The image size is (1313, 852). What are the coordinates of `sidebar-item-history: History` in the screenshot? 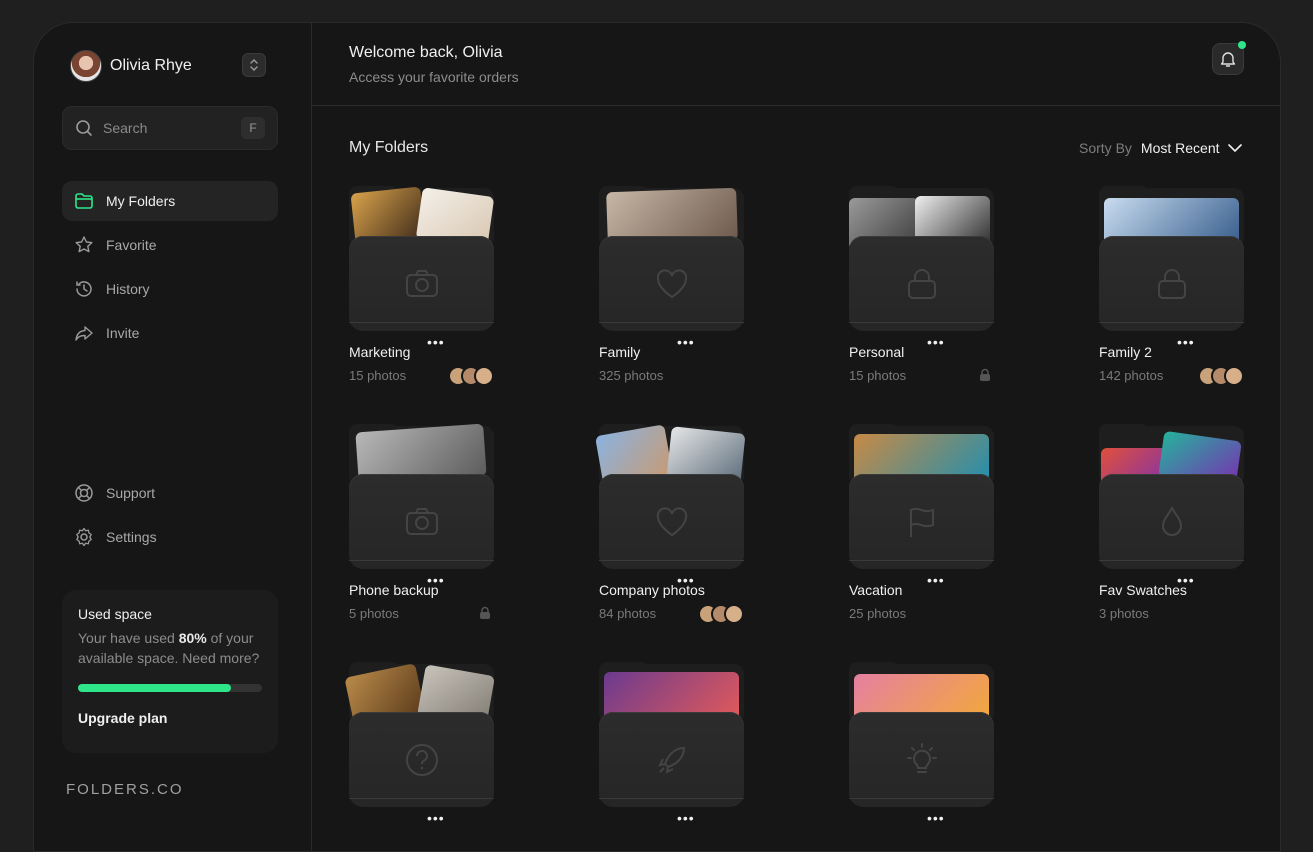 It's located at (170, 289).